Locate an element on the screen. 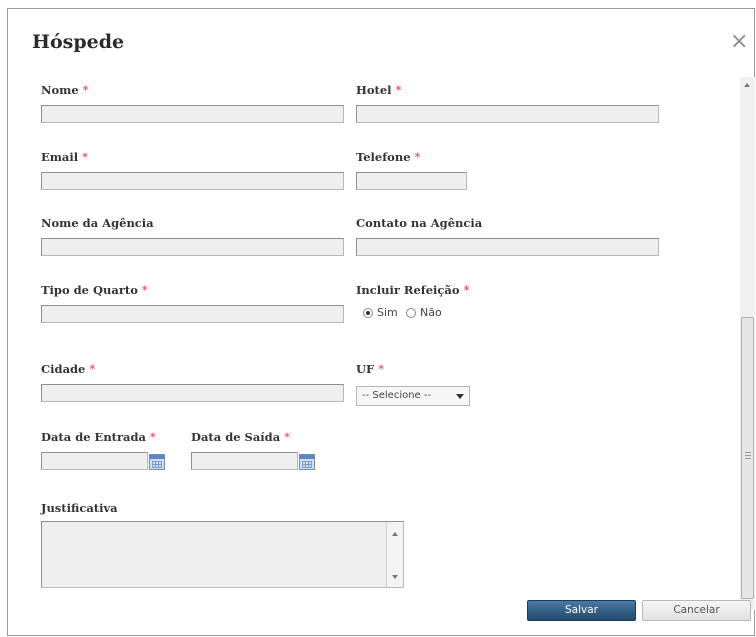  contato-agencia-field is located at coordinates (507, 247).